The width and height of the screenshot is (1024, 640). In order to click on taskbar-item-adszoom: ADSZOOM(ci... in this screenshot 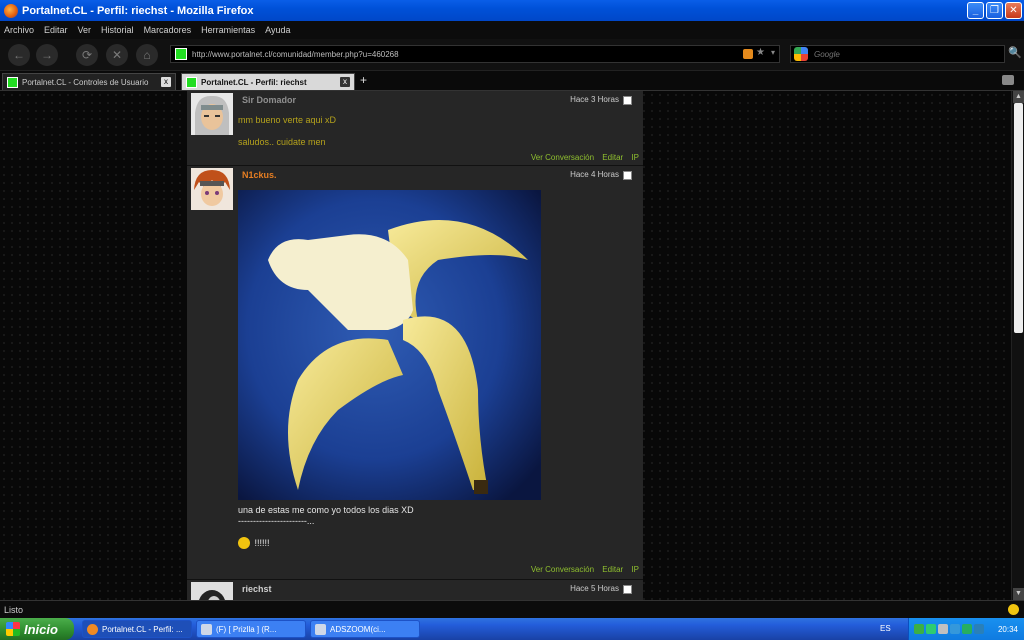, I will do `click(365, 629)`.